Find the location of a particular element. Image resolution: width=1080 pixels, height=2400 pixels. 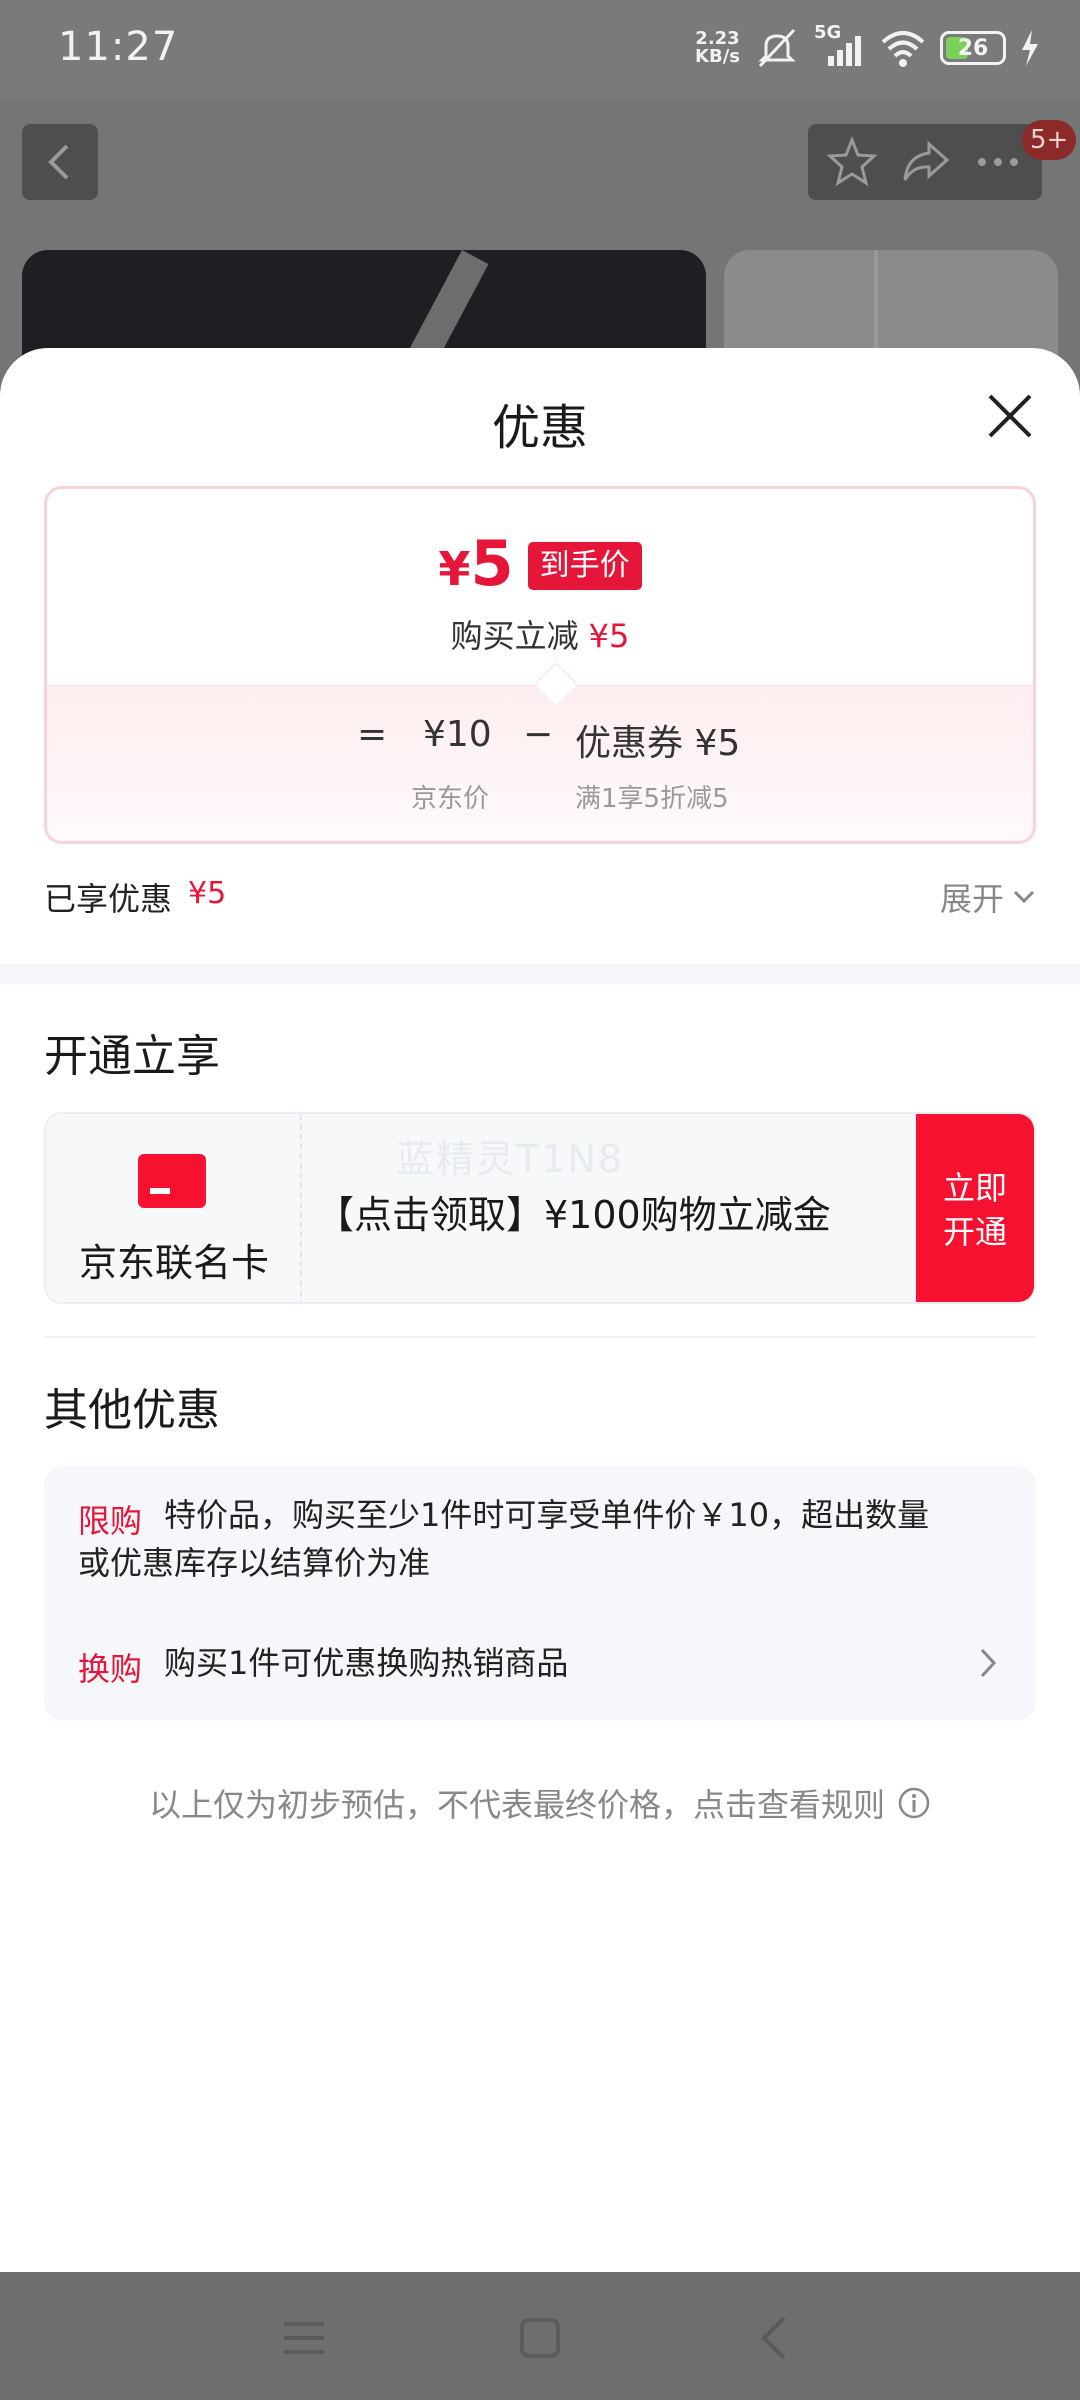

coupon-value-row: 优惠券 ¥5 is located at coordinates (657, 740).